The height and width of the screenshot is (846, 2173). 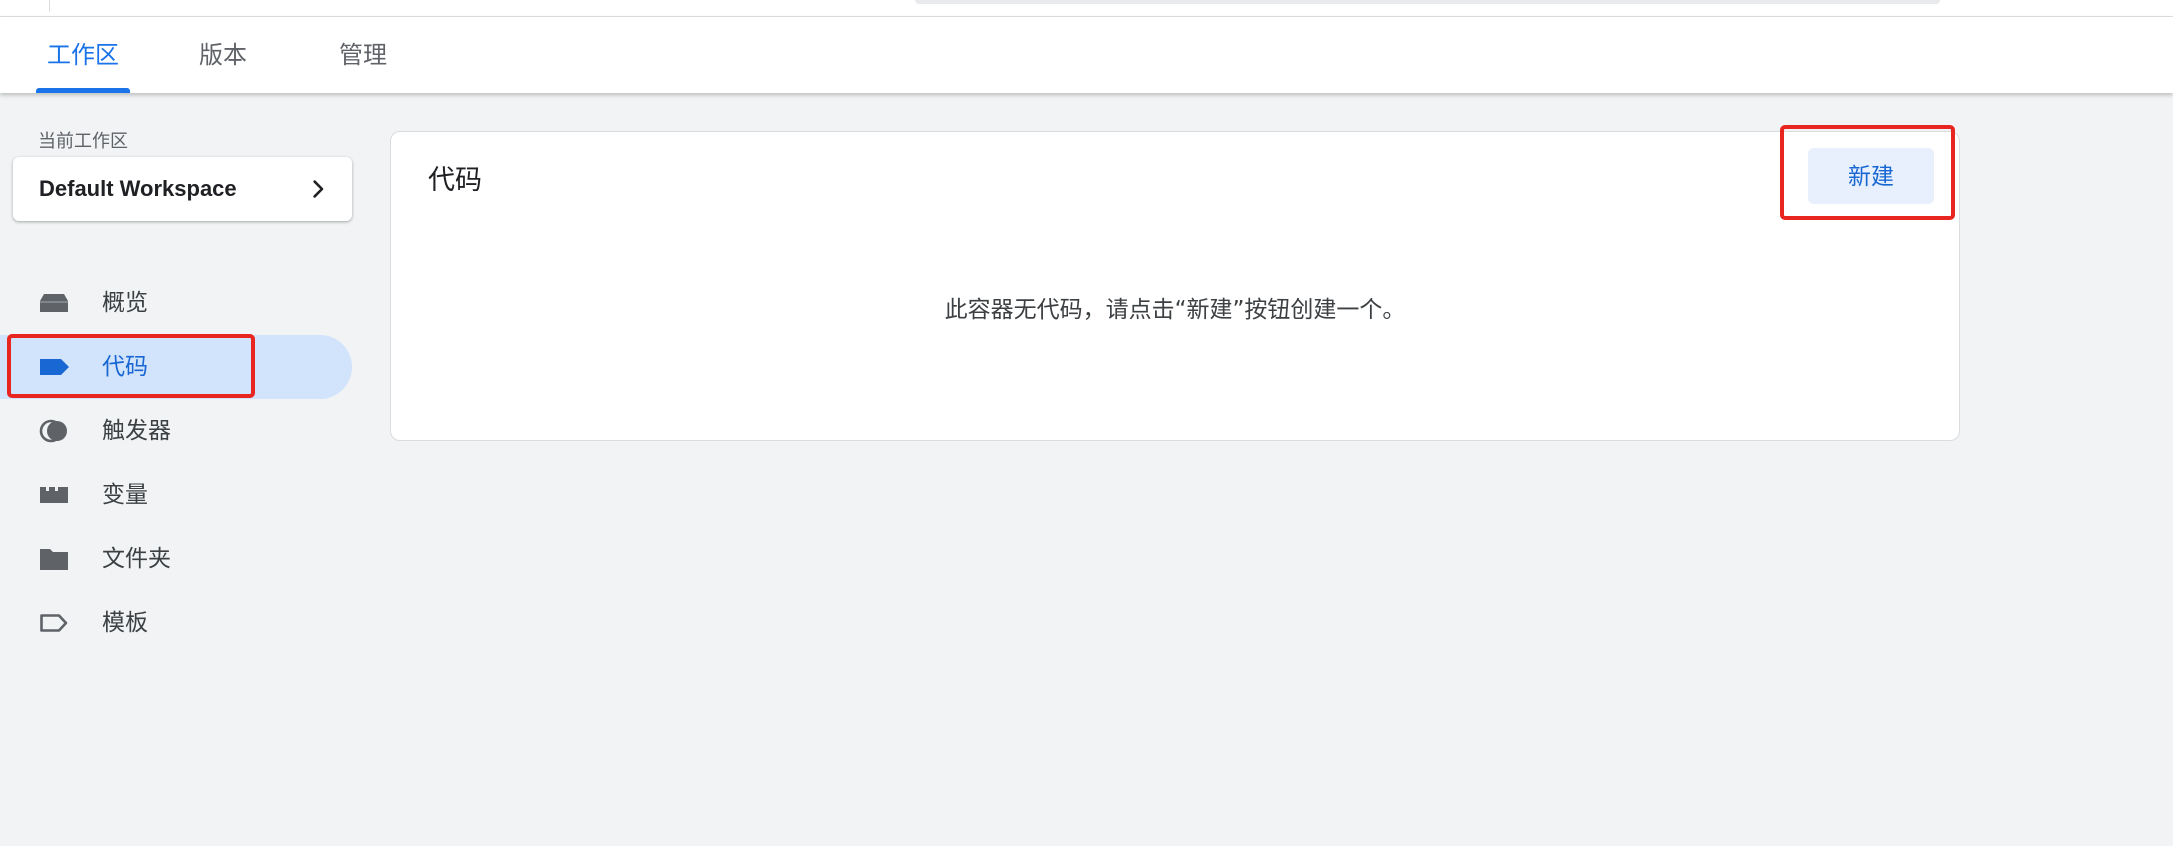 What do you see at coordinates (83, 141) in the screenshot?
I see `current-workspace-label: 当前工作区` at bounding box center [83, 141].